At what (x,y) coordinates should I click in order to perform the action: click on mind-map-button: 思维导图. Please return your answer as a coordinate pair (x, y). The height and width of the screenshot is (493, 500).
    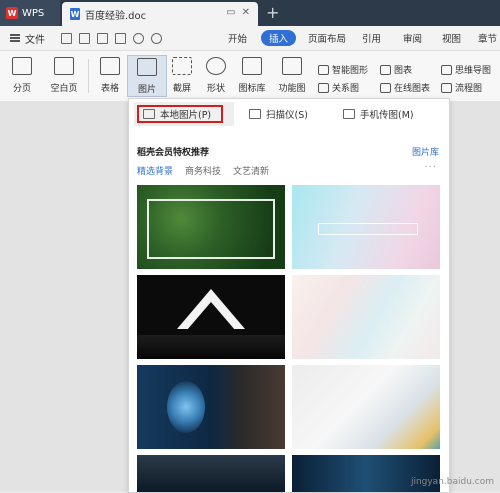
    Looking at the image, I should click on (466, 69).